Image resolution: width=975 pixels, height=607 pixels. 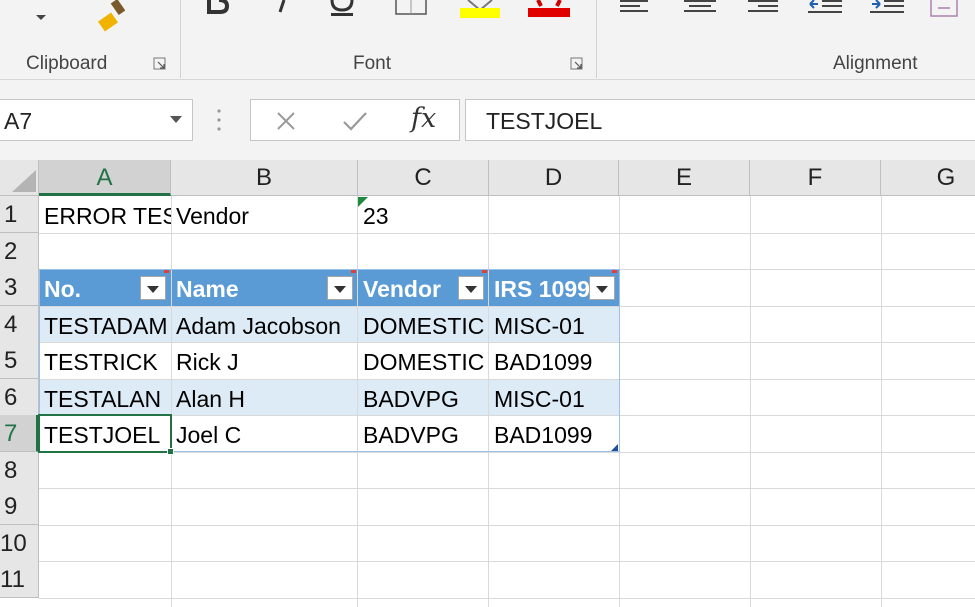 I want to click on select-all-triangle-icon, so click(x=24, y=181).